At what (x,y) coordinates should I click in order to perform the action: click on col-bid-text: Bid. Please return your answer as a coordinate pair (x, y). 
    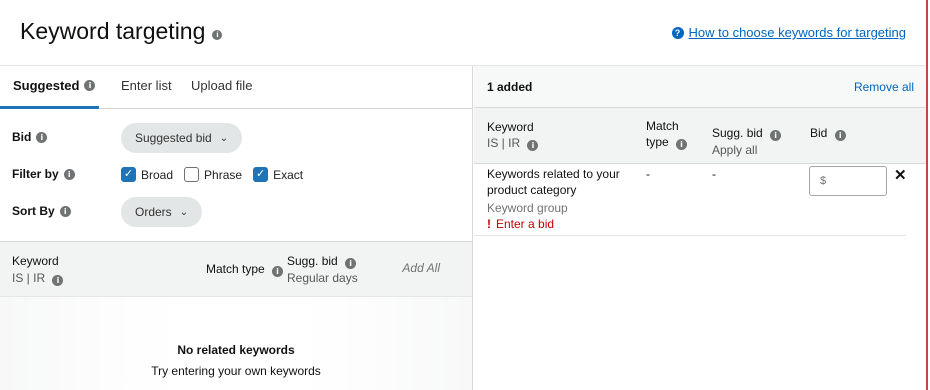
    Looking at the image, I should click on (819, 133).